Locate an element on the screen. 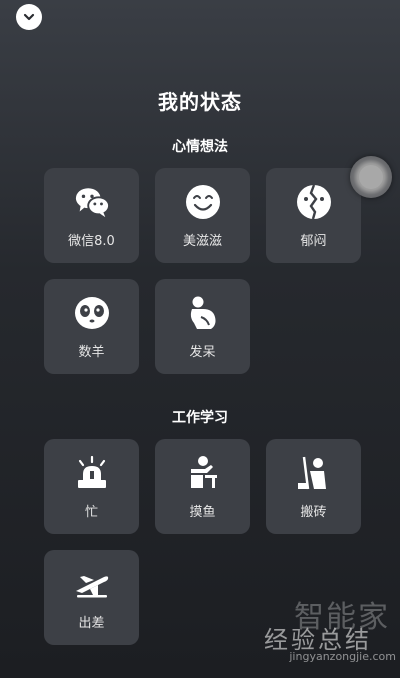 The image size is (400, 678). chevron-down-icon is located at coordinates (29, 17).